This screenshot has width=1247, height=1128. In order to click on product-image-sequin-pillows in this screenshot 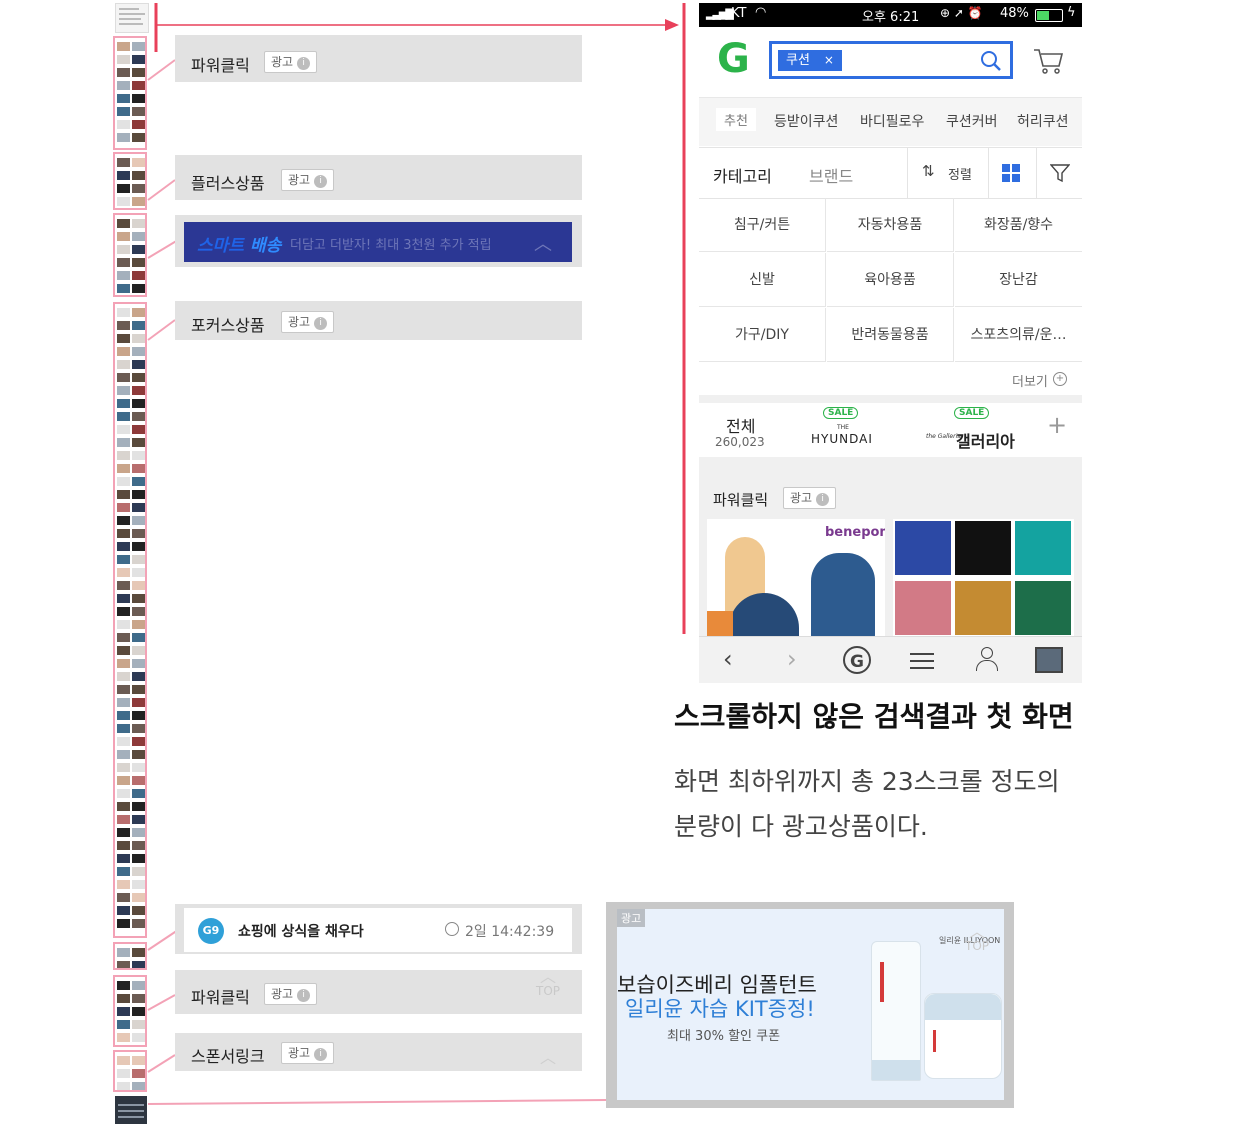, I will do `click(983, 578)`.